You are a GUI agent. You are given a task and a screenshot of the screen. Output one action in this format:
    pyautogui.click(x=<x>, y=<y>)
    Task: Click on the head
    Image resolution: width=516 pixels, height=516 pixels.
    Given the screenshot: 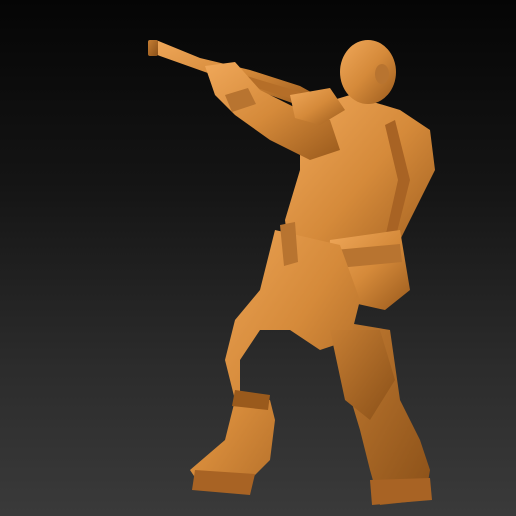 What is the action you would take?
    pyautogui.click(x=368, y=72)
    